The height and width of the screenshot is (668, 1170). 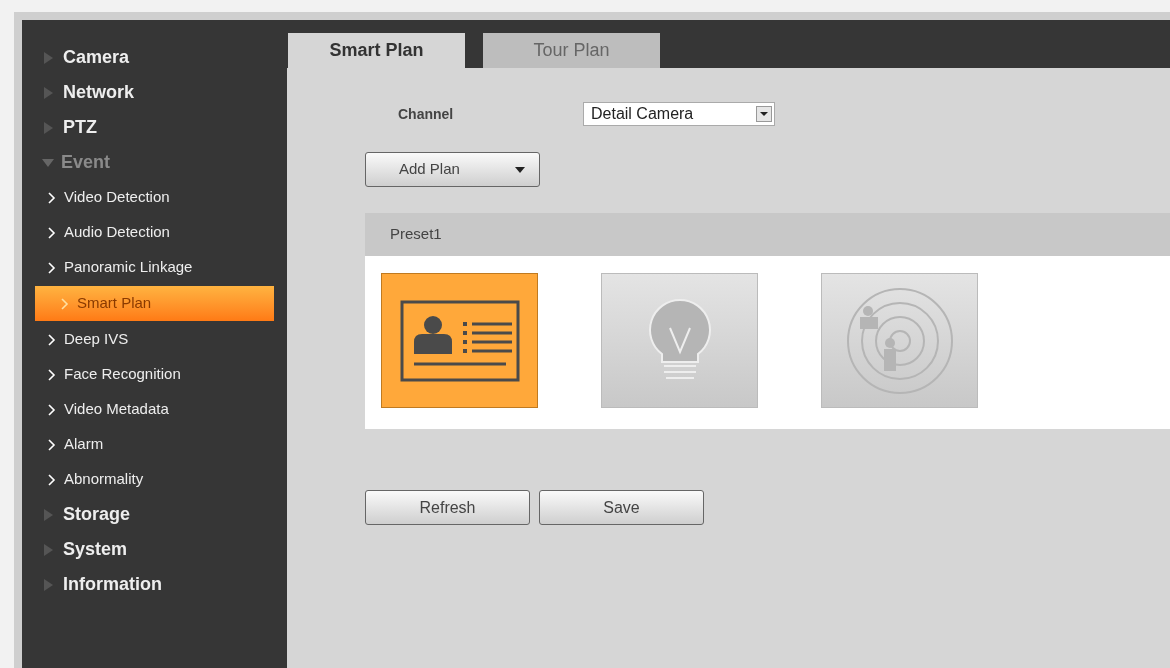 What do you see at coordinates (154, 92) in the screenshot?
I see `sidebar-item: Network` at bounding box center [154, 92].